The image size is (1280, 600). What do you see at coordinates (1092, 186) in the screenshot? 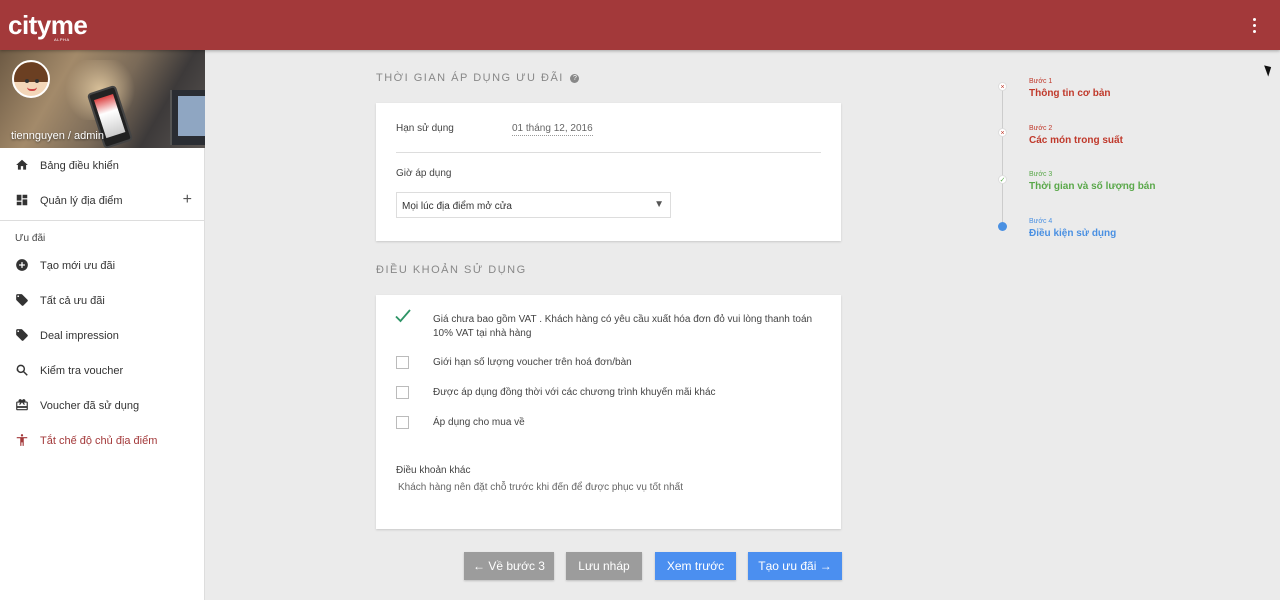
I see `step-3-title: Thời gian và số lượng bán` at bounding box center [1092, 186].